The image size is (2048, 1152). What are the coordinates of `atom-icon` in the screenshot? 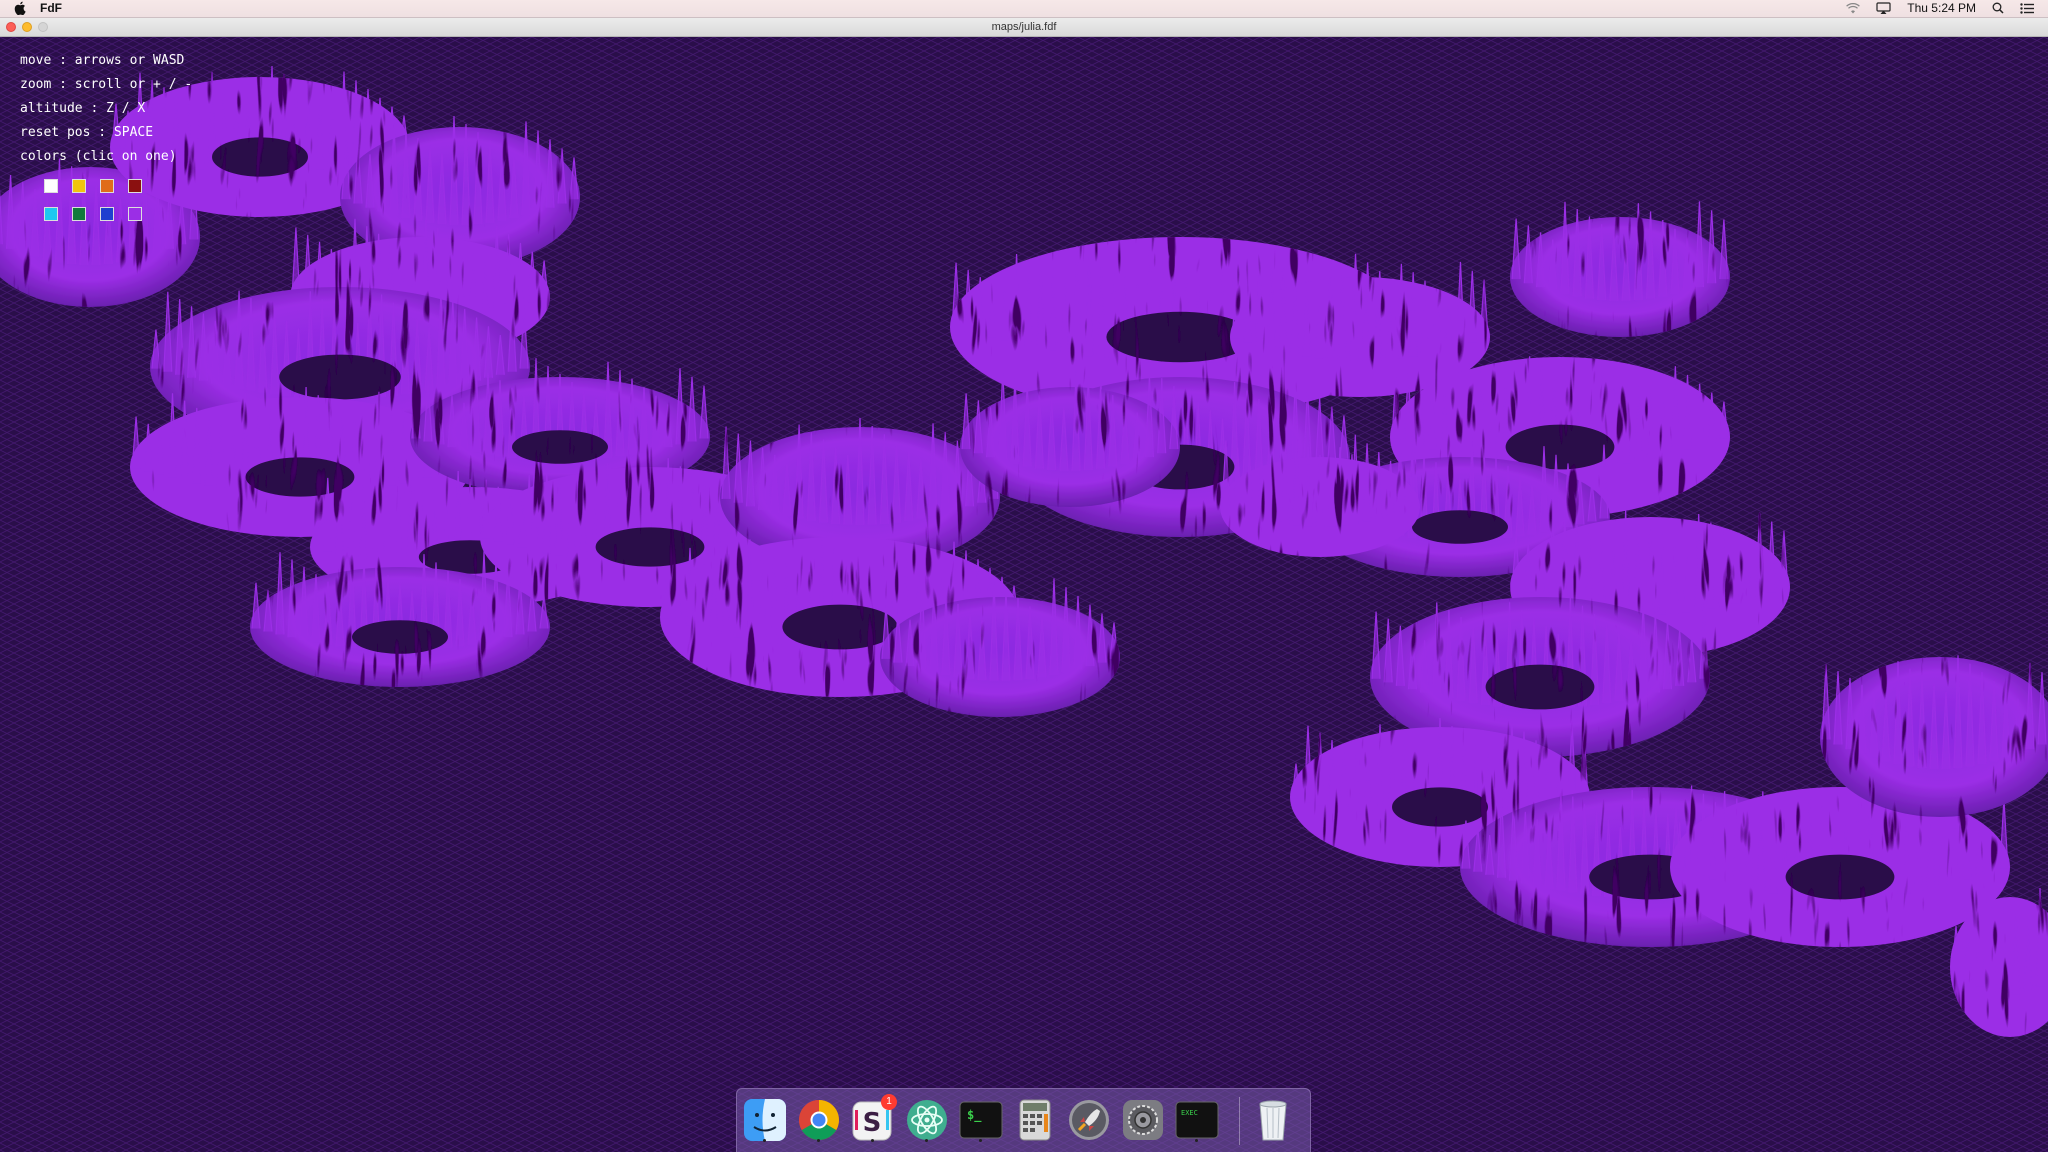 It's located at (927, 1120).